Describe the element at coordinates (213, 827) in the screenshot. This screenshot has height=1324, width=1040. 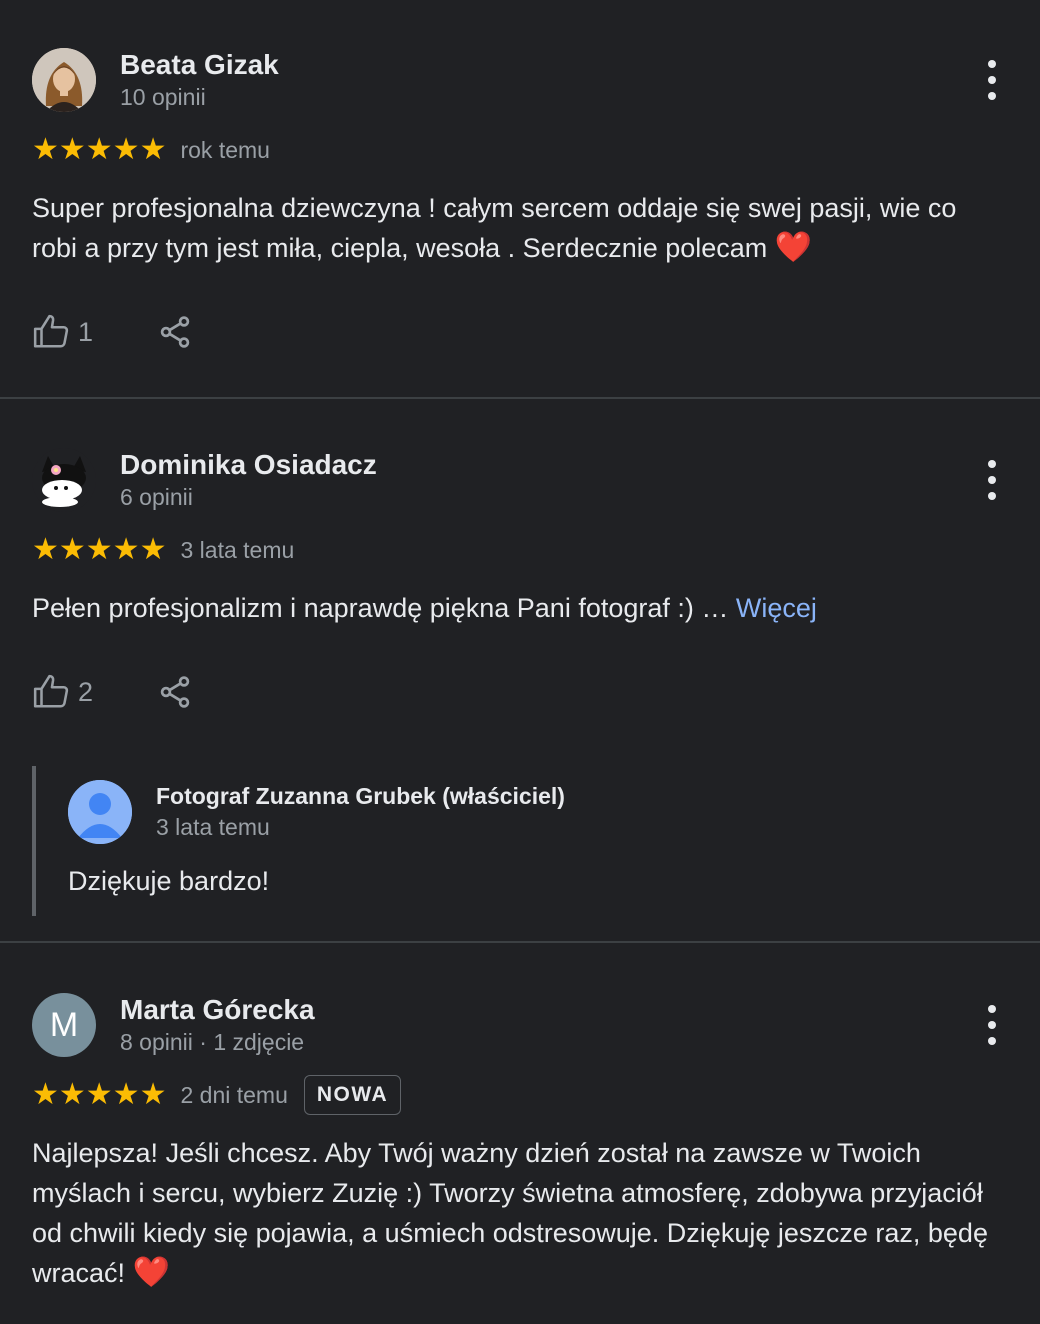
I see `owner-reply-time: 3 lata temu` at that location.